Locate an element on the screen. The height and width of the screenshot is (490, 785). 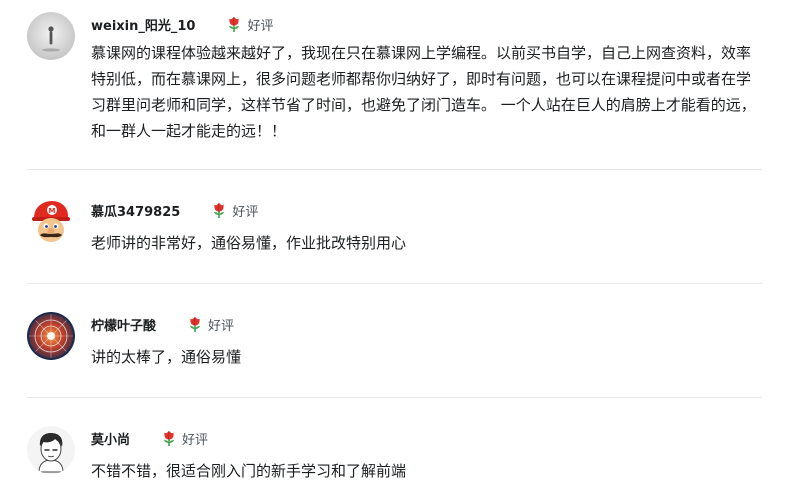
review-meta: 柠檬叶子酸 好评 is located at coordinates (162, 324).